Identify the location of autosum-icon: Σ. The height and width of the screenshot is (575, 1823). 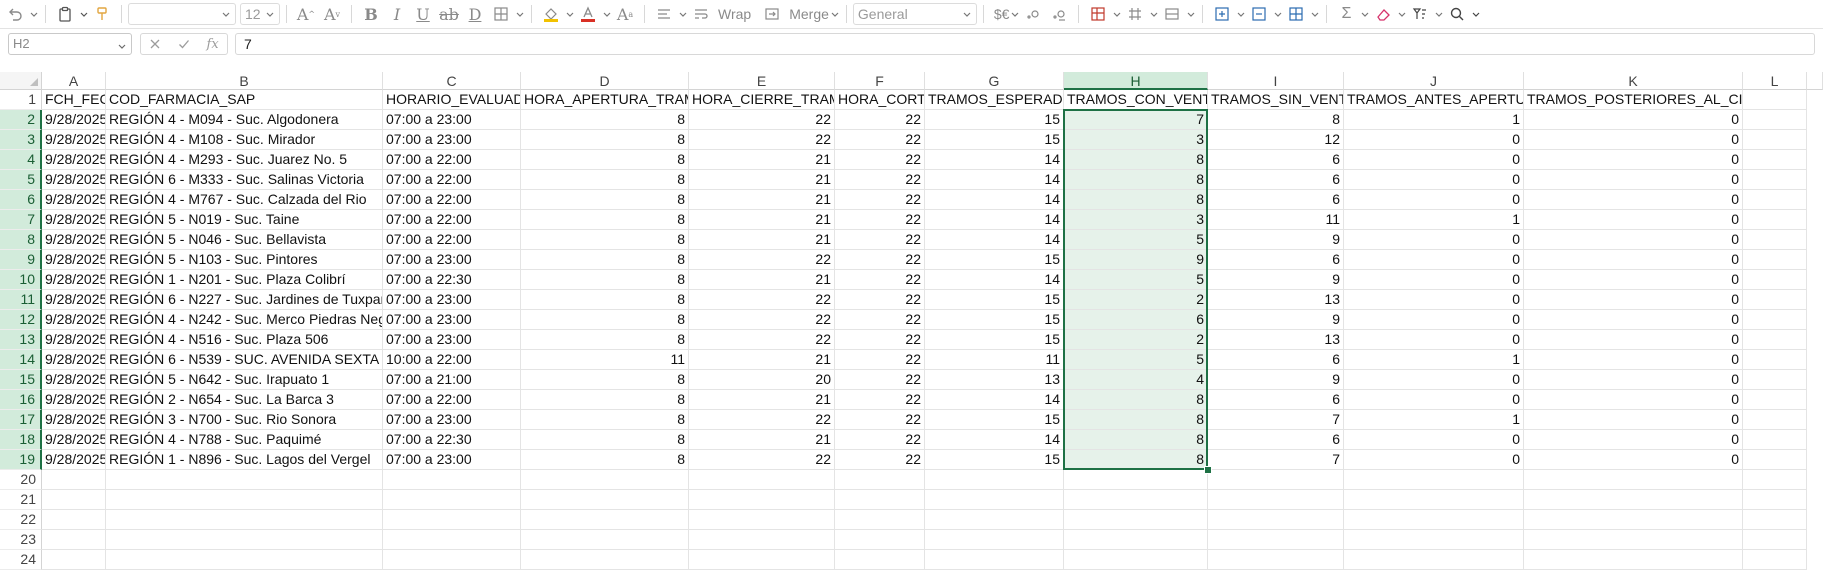
(1346, 14).